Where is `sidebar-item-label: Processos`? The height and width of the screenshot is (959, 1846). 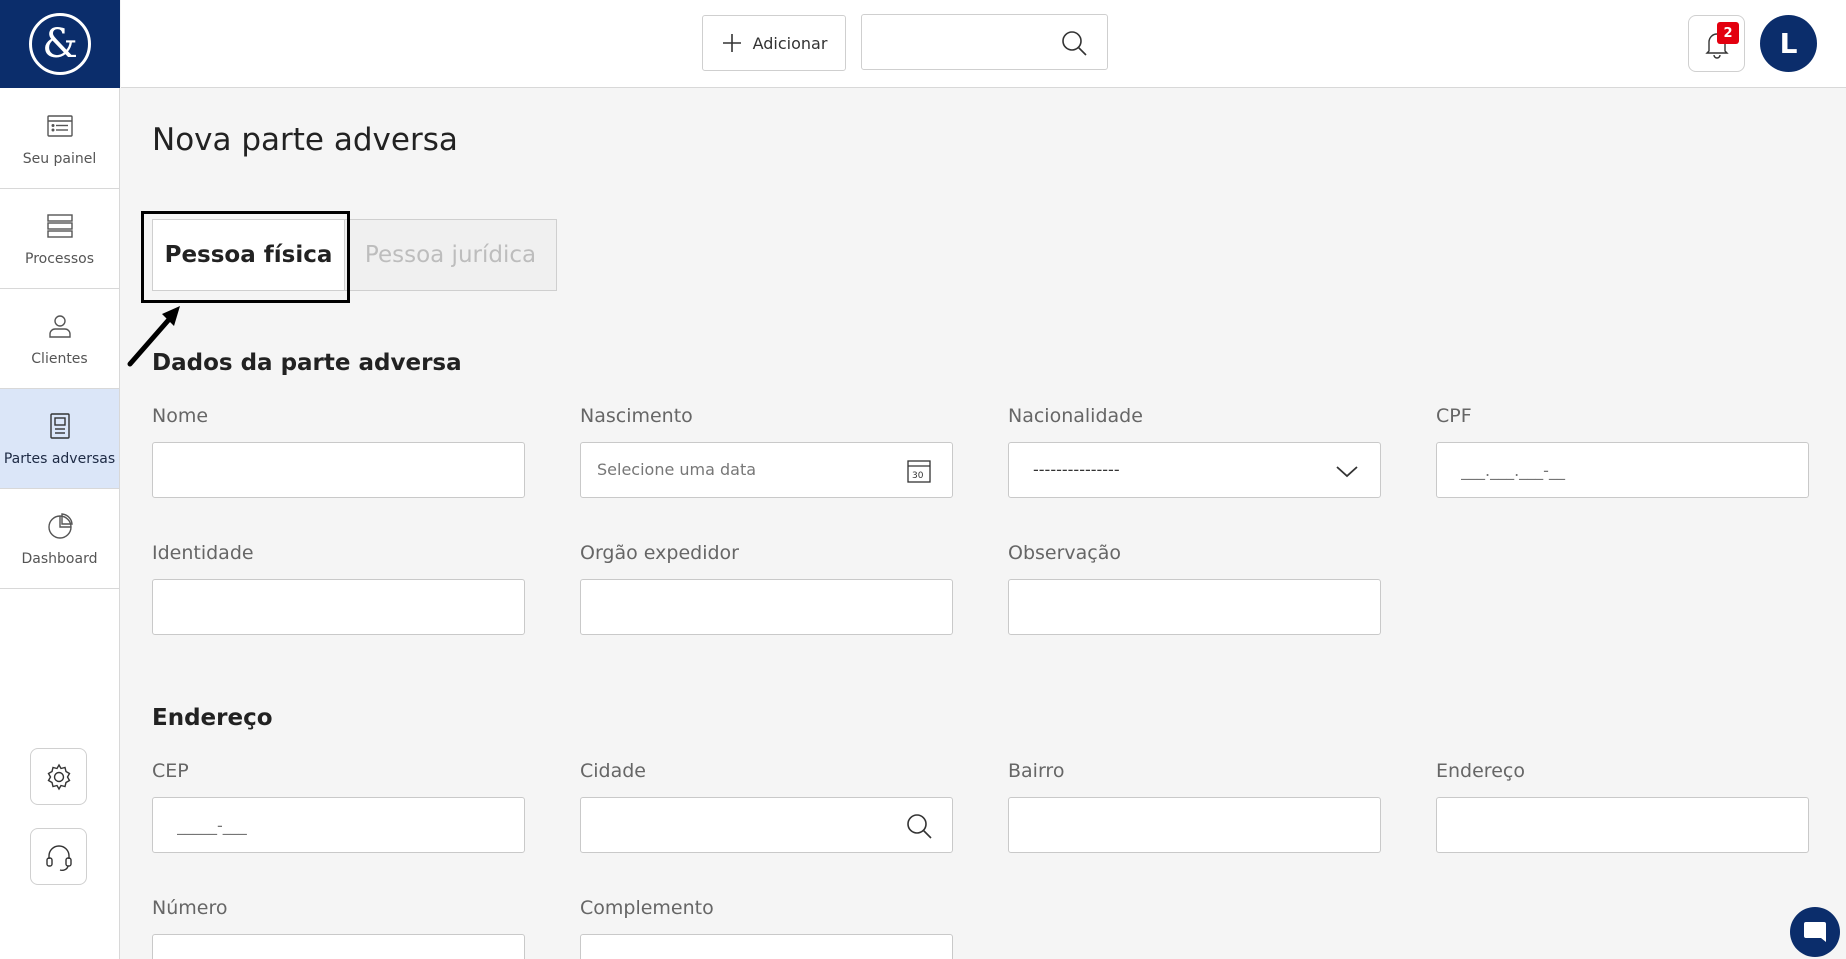
sidebar-item-label: Processos is located at coordinates (59, 258).